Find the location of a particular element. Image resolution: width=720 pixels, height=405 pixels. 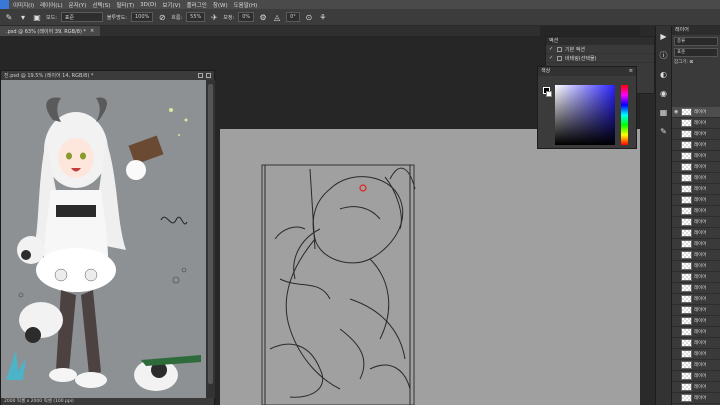

actions-panel-header: 액션 is located at coordinates (600, 41).